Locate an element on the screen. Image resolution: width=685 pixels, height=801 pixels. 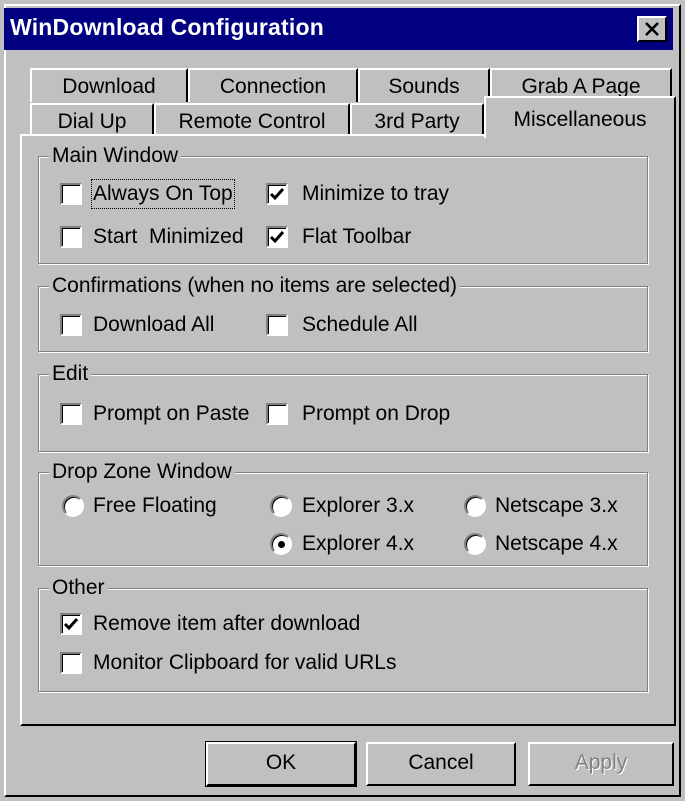
download-all-label: Download All is located at coordinates (153, 325).